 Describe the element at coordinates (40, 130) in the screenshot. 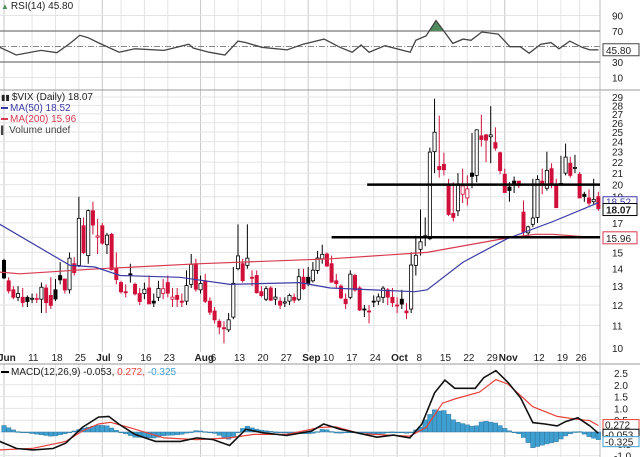

I see `volume-legend-text: Volume undef` at that location.